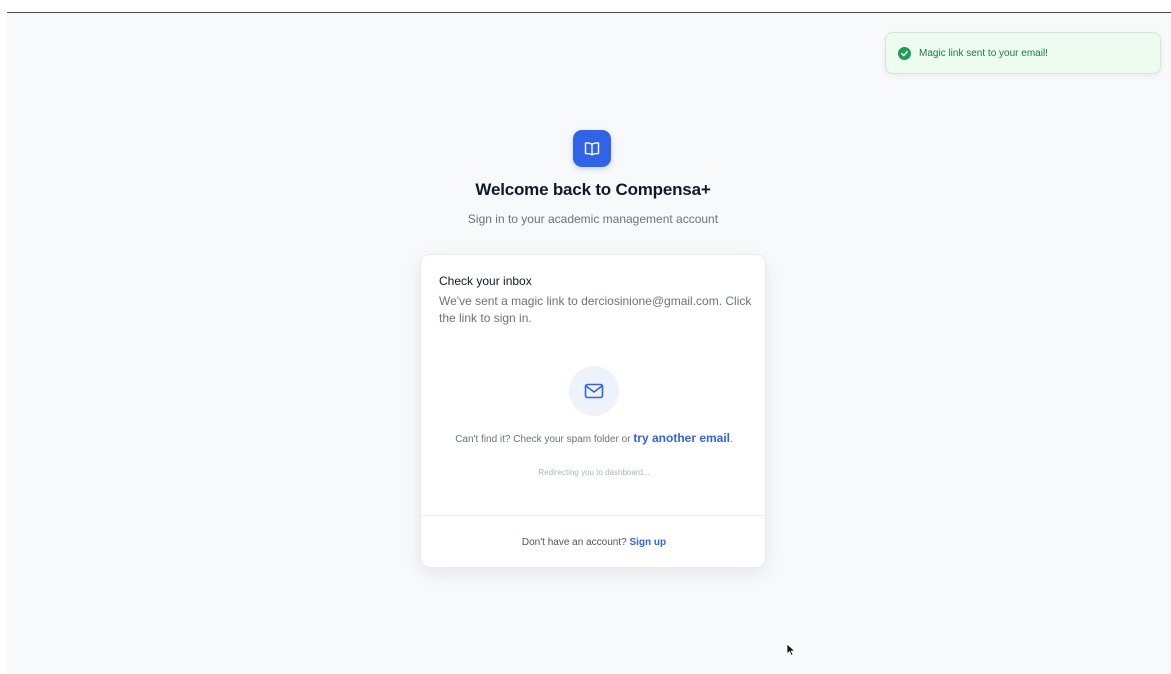 The width and height of the screenshot is (1171, 674). I want to click on signup-prompt-text: Don't have an account?, so click(575, 542).